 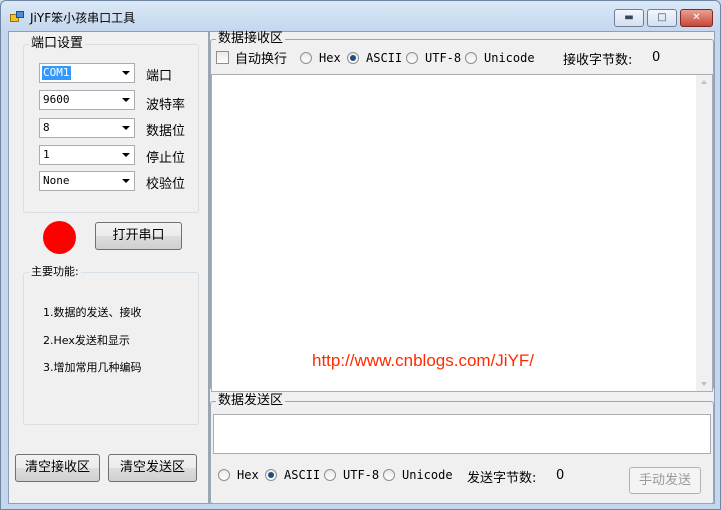 What do you see at coordinates (87, 181) in the screenshot?
I see `parity-combo: None` at bounding box center [87, 181].